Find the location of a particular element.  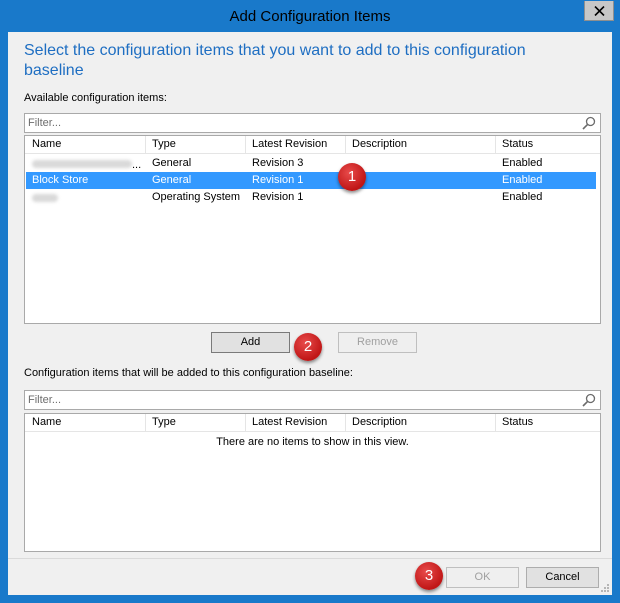

window-title: Add Configuration Items is located at coordinates (310, 16).